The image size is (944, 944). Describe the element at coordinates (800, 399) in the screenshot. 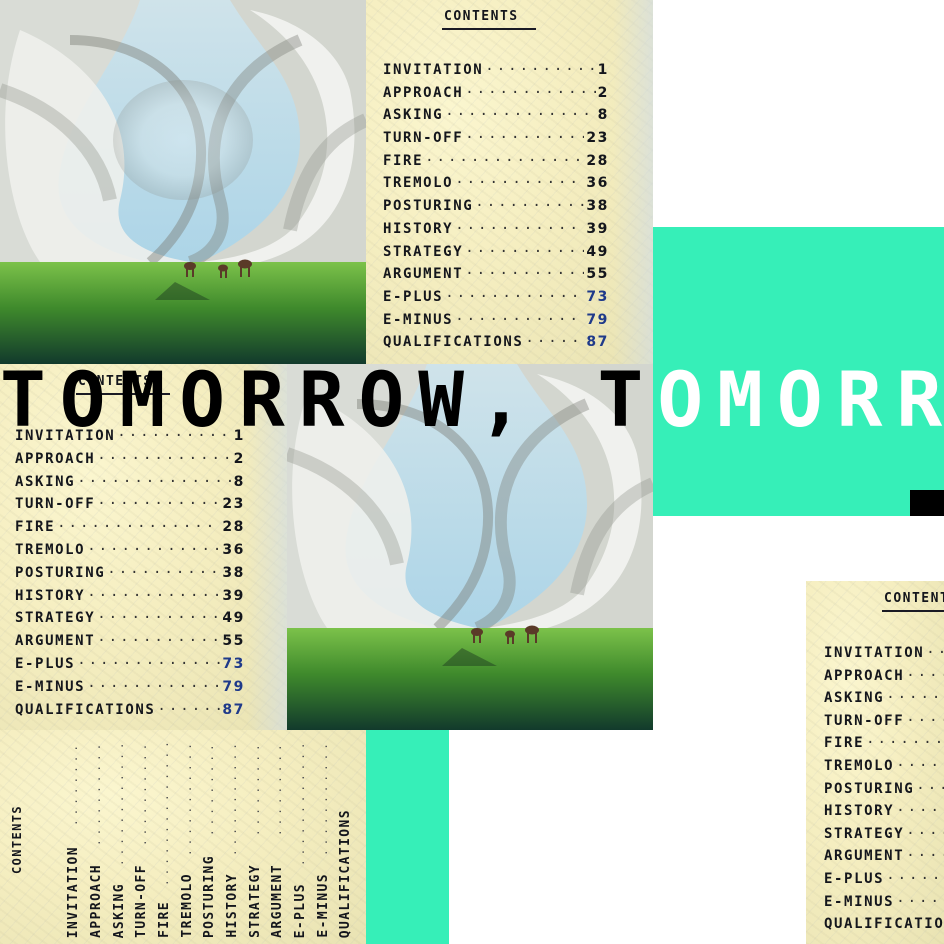

I see `headline-white-text: OMORR` at that location.